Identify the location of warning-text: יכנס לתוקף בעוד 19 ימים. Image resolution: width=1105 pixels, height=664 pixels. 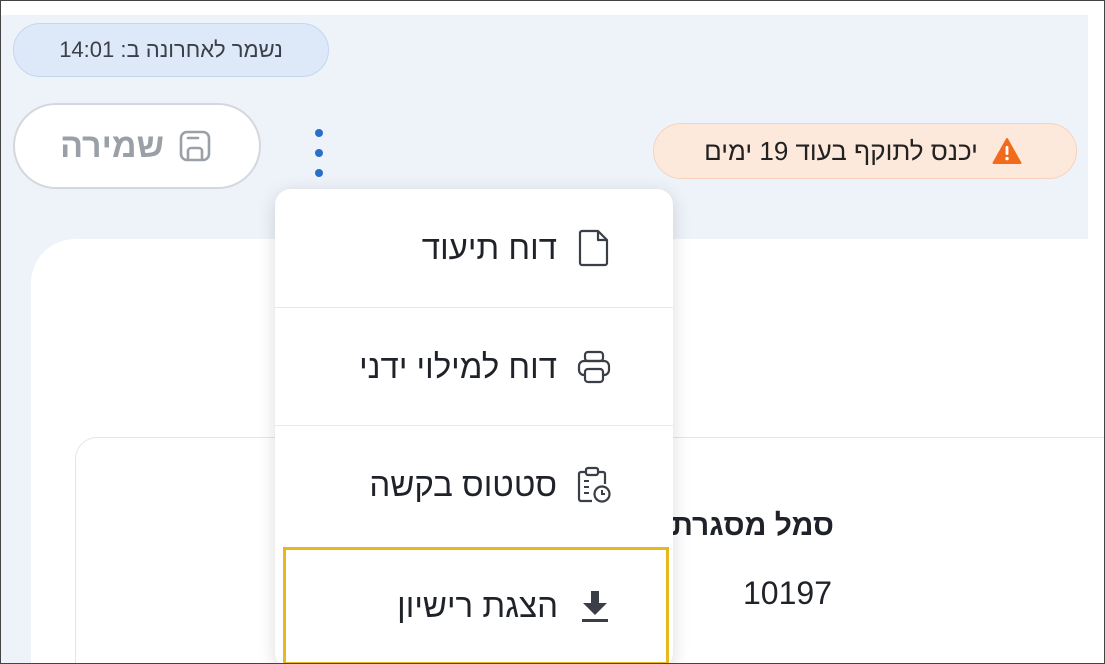
(841, 150).